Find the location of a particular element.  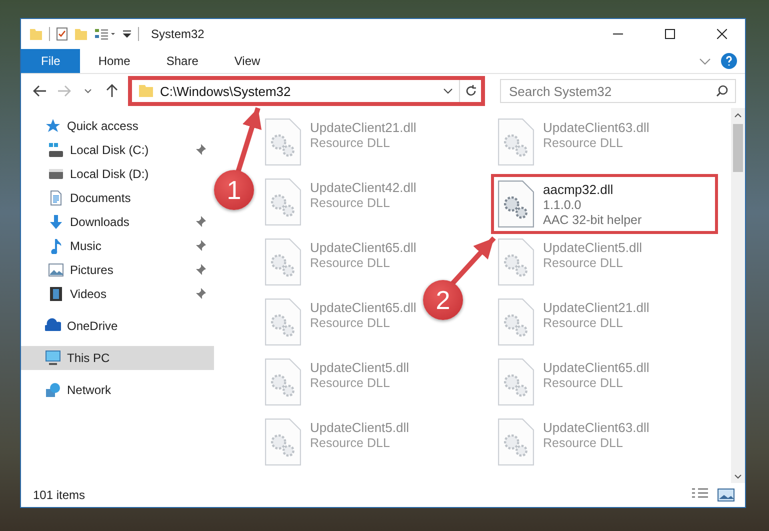

search-icon is located at coordinates (722, 91).